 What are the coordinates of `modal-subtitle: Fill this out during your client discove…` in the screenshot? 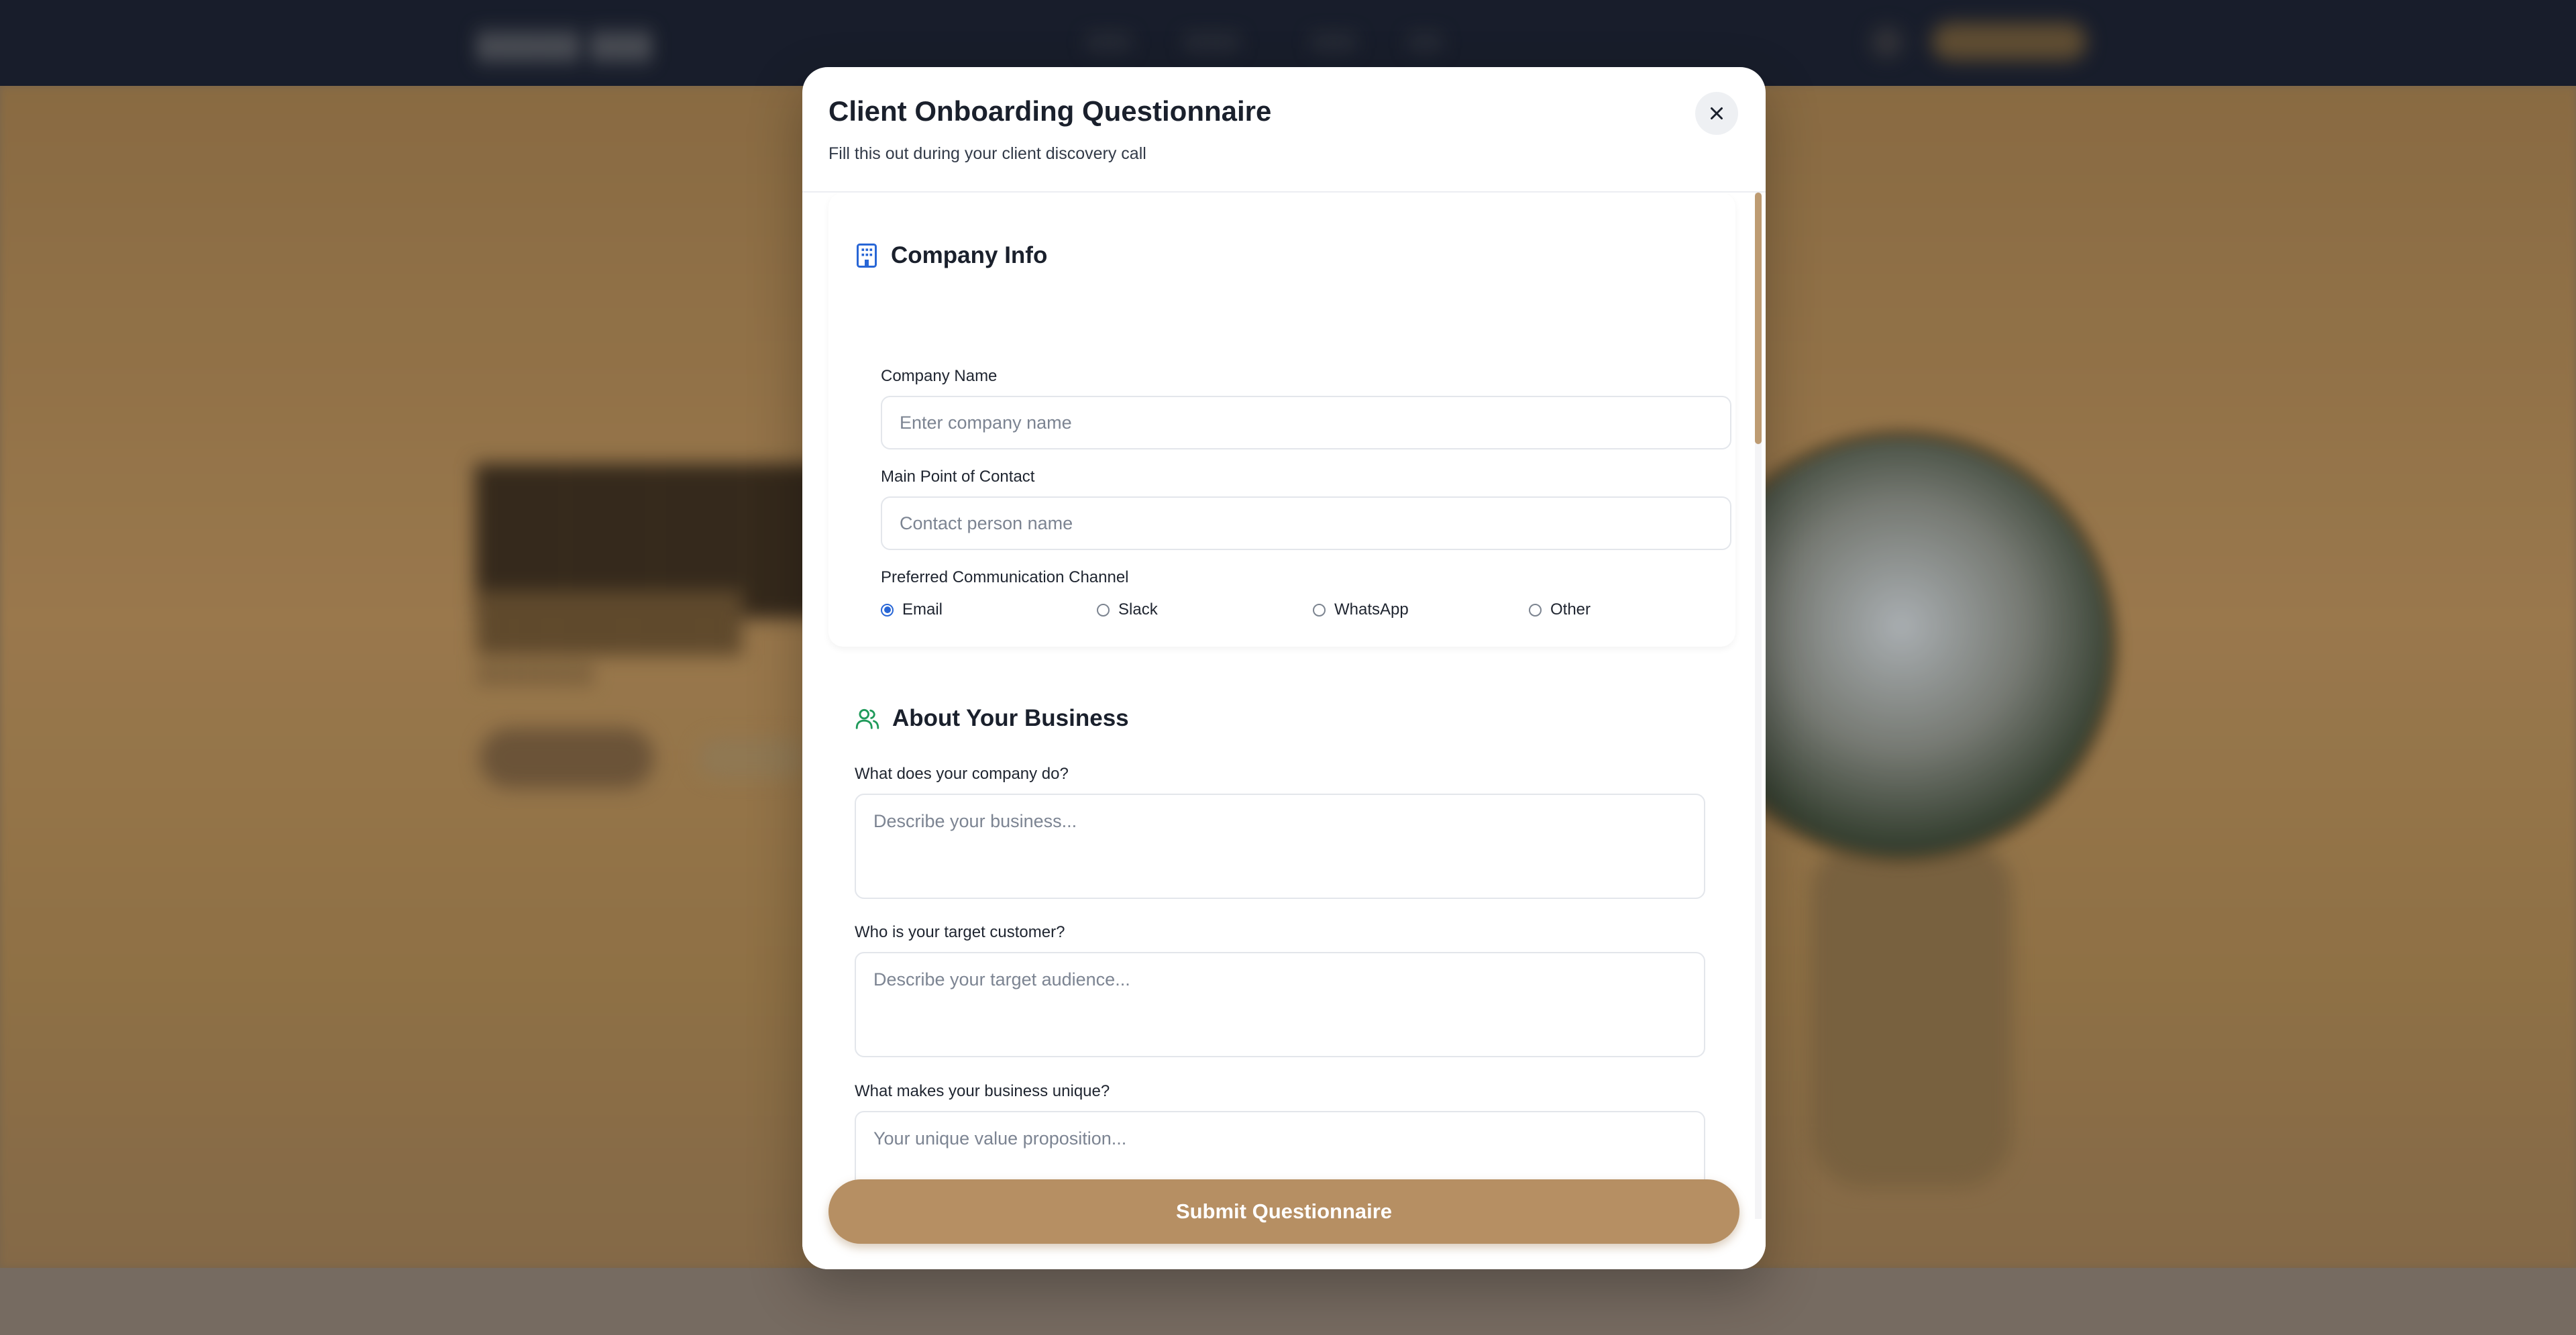 It's located at (987, 153).